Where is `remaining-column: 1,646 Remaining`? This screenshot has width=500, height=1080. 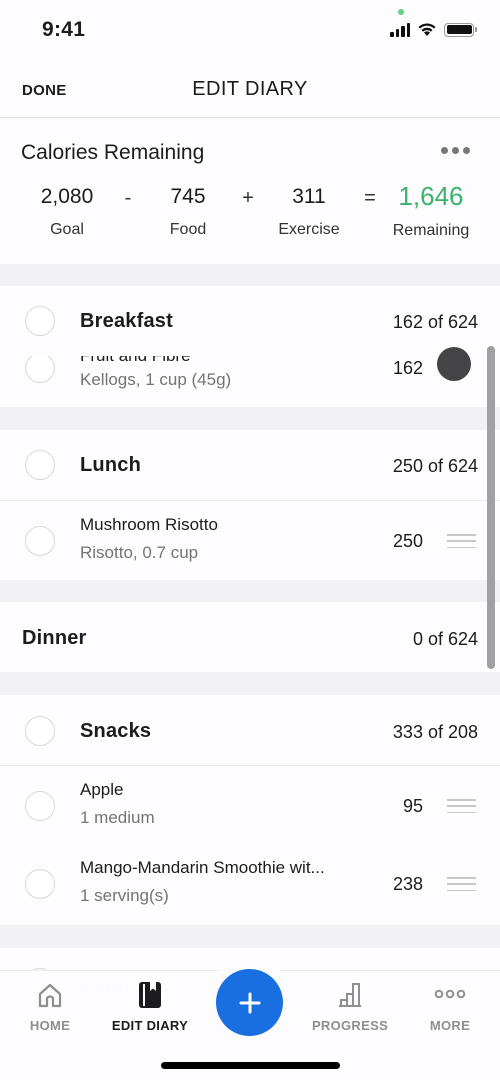
remaining-column: 1,646 Remaining is located at coordinates (431, 210).